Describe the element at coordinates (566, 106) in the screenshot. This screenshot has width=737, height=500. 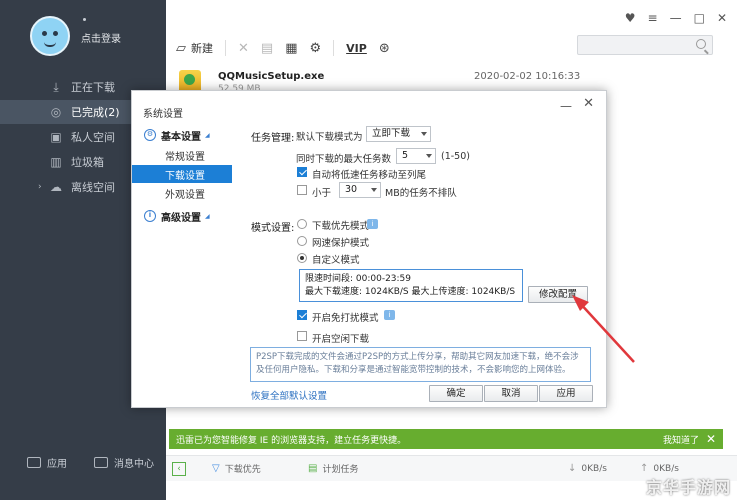
I see `dialog-minimize-icon: —` at that location.